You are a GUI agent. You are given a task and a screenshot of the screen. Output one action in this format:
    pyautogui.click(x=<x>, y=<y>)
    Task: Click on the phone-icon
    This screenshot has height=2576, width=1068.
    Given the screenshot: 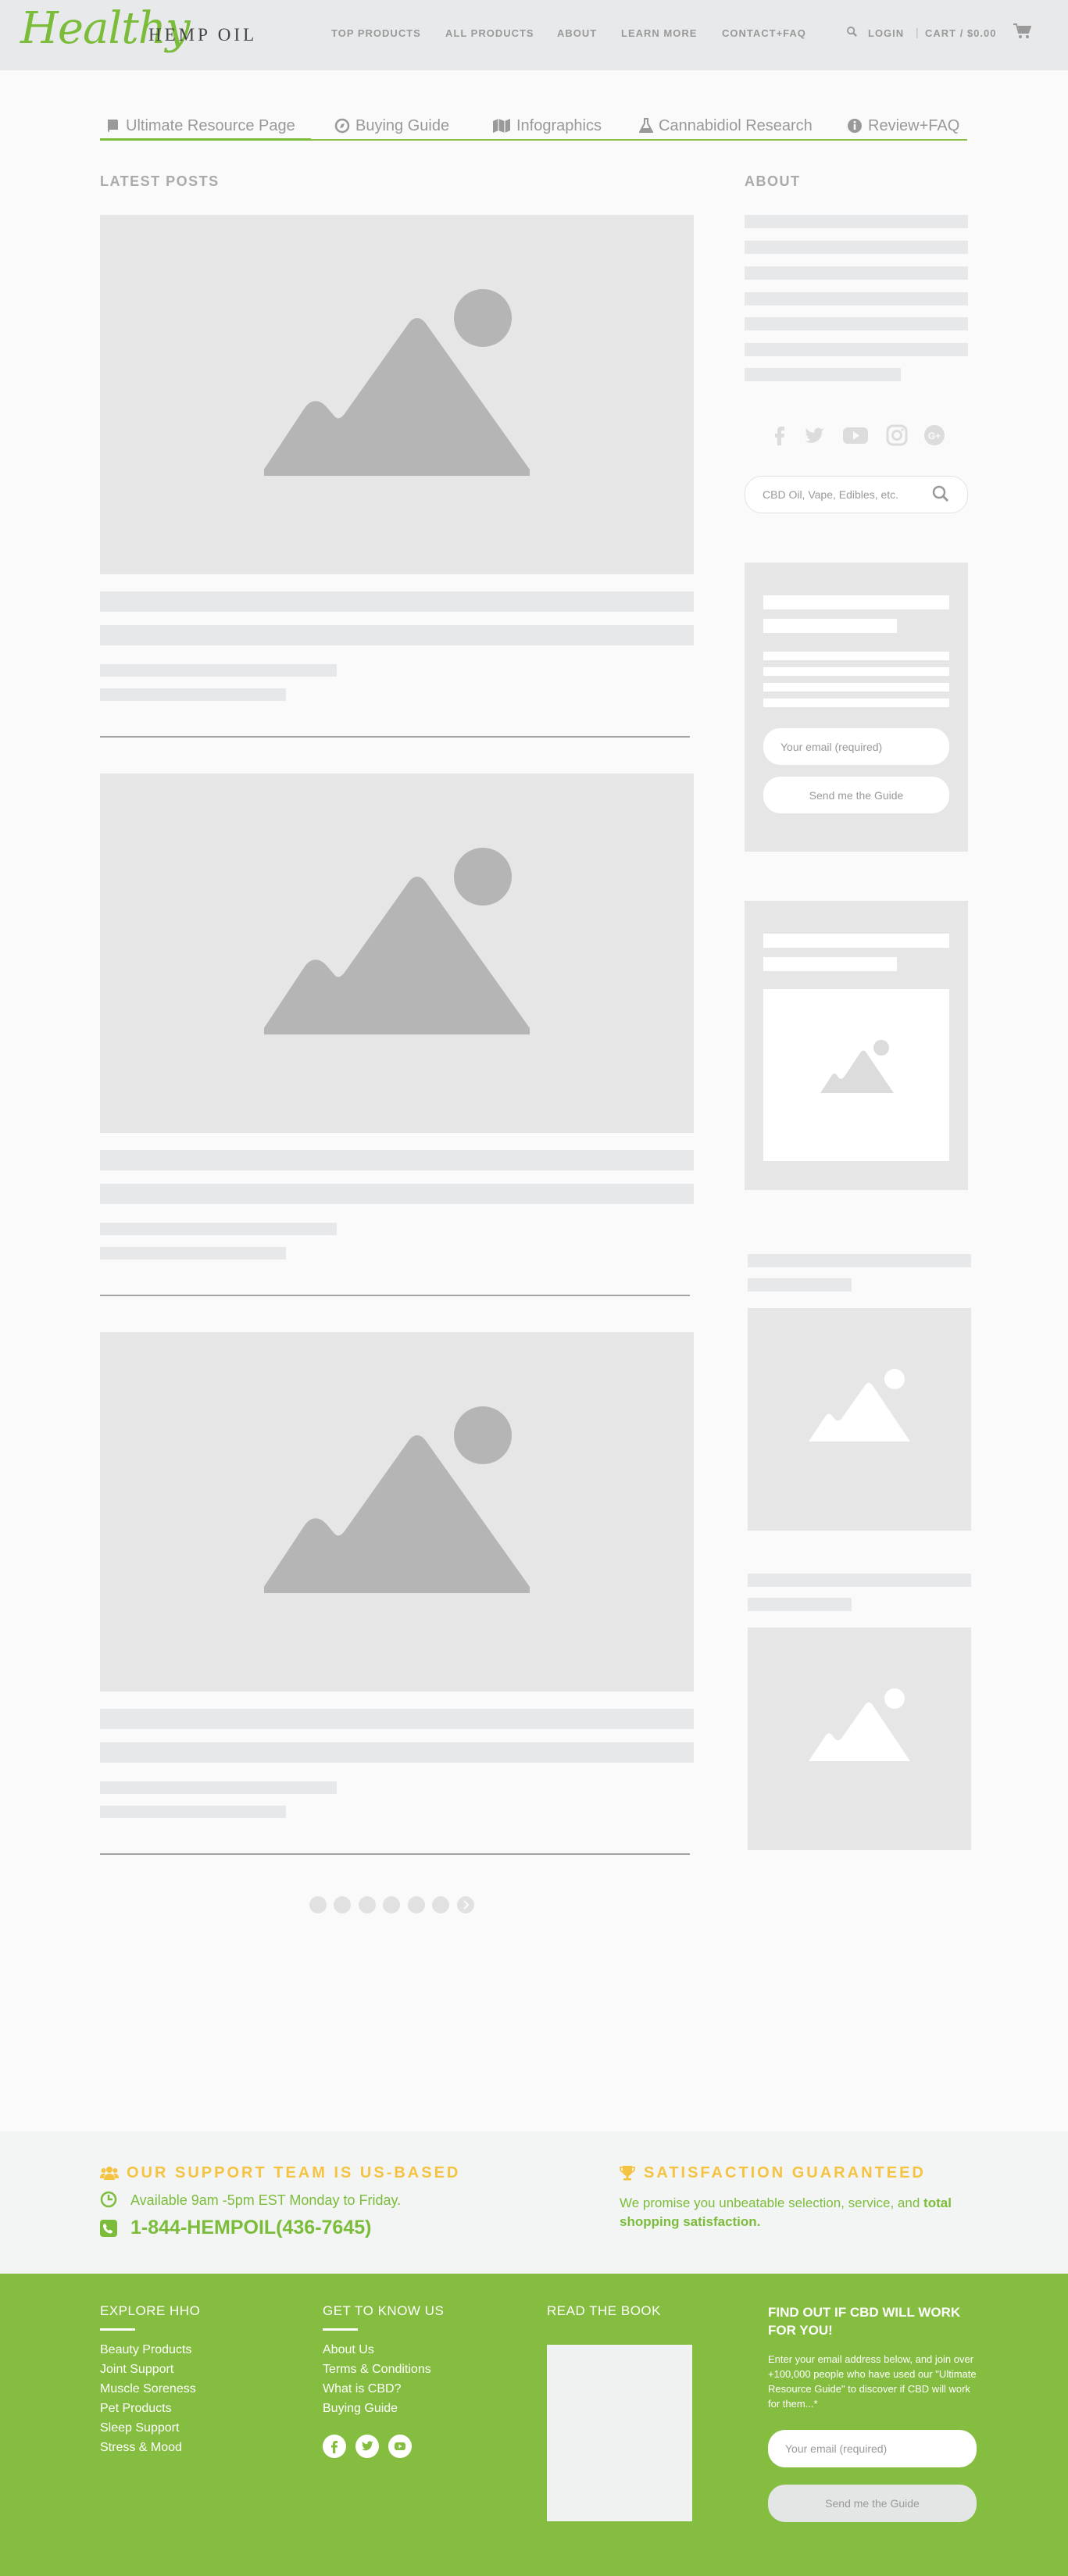 What is the action you would take?
    pyautogui.click(x=108, y=2228)
    